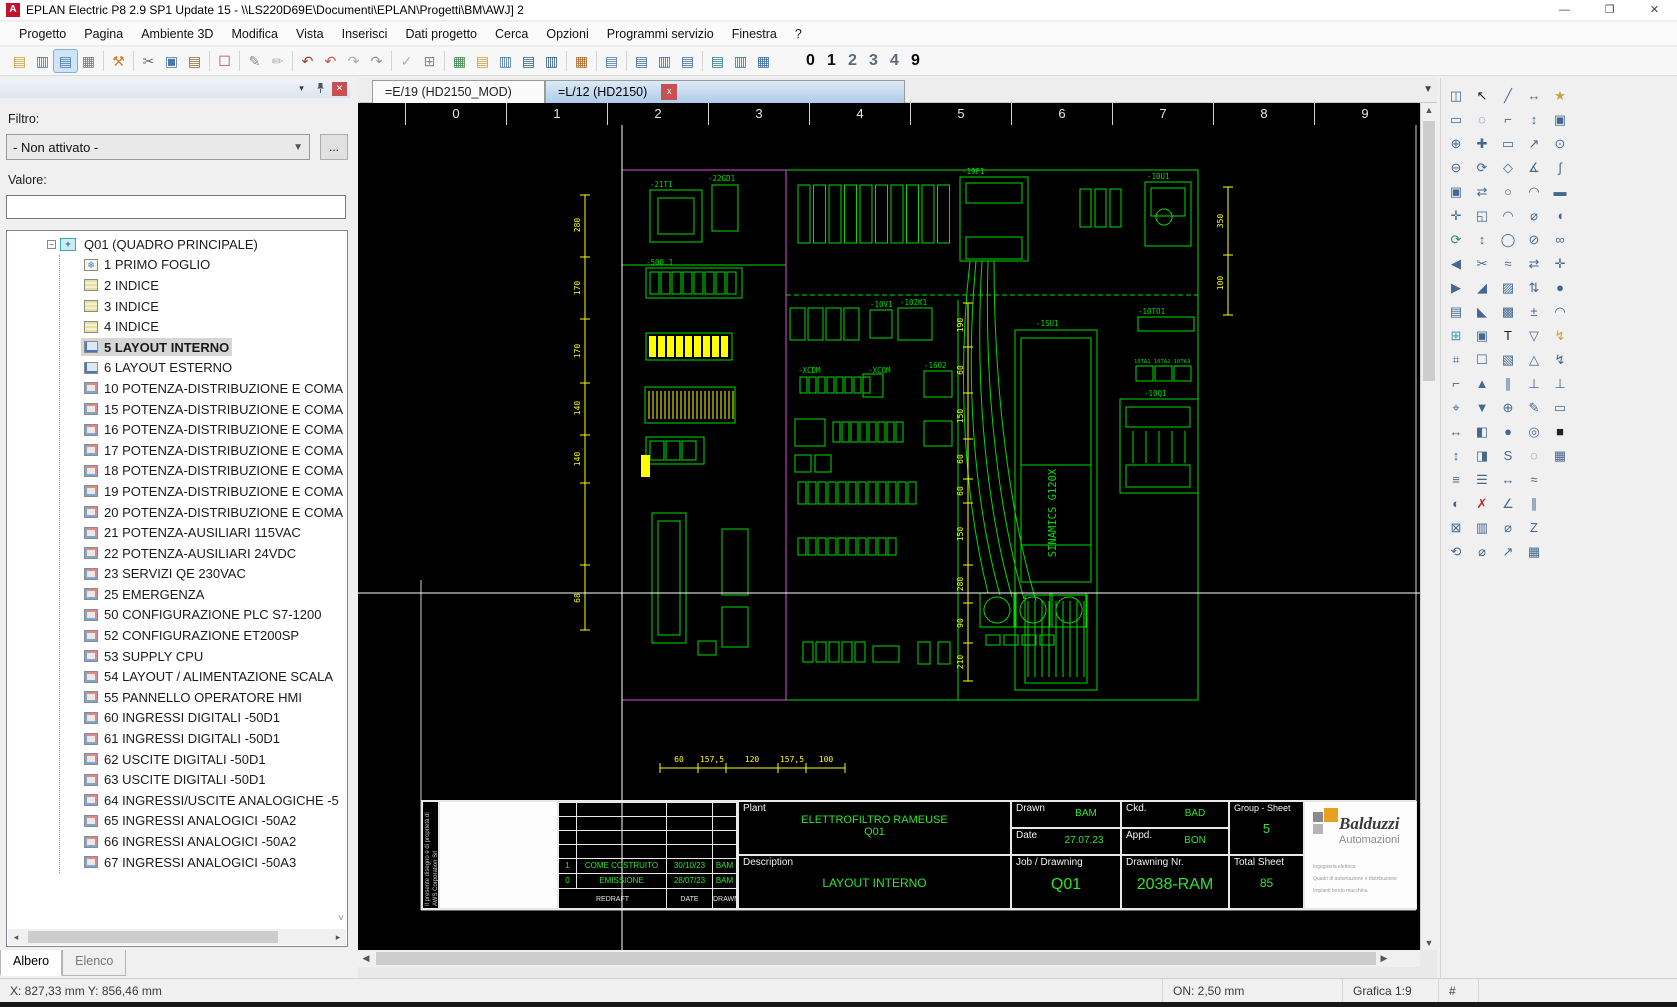 This screenshot has width=1677, height=1007. Describe the element at coordinates (177, 34) in the screenshot. I see `menu-item: Ambiente 3D` at that location.